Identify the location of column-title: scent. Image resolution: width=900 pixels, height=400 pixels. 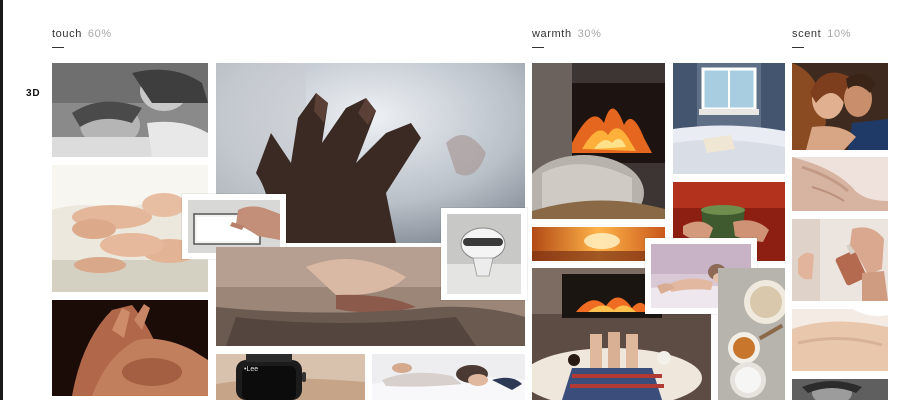
(807, 34).